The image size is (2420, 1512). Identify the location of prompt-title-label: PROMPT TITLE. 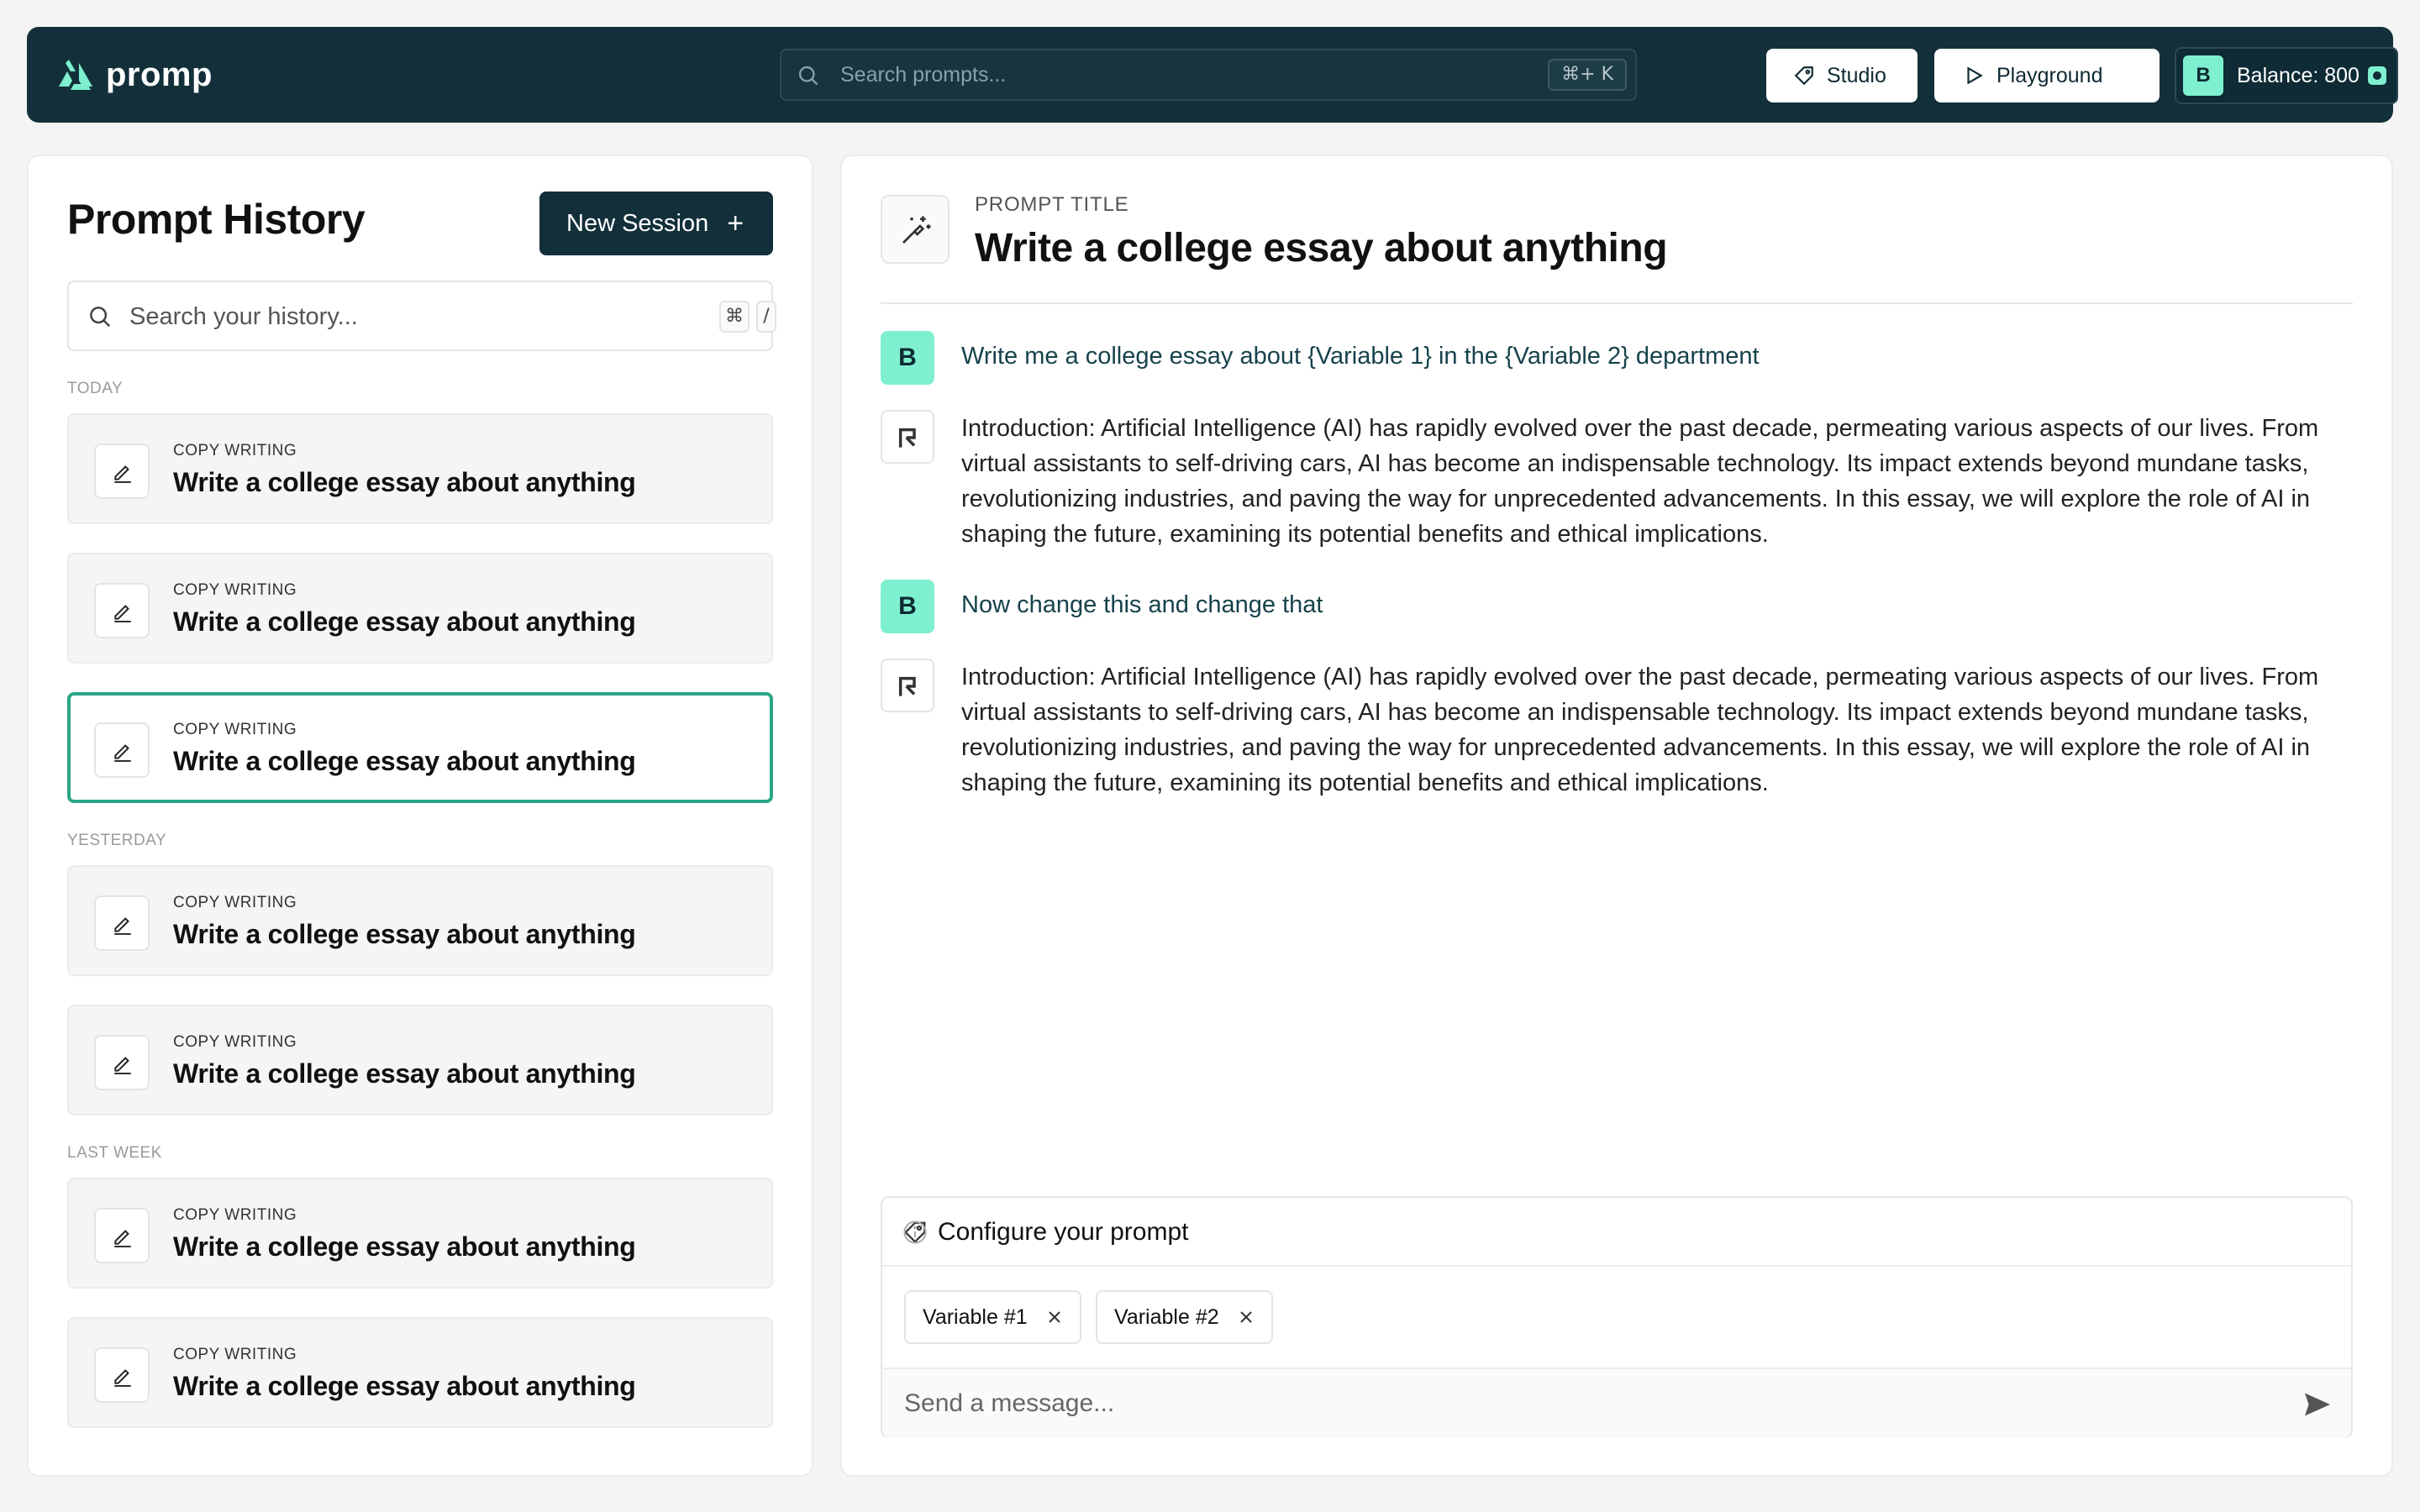
(1052, 204).